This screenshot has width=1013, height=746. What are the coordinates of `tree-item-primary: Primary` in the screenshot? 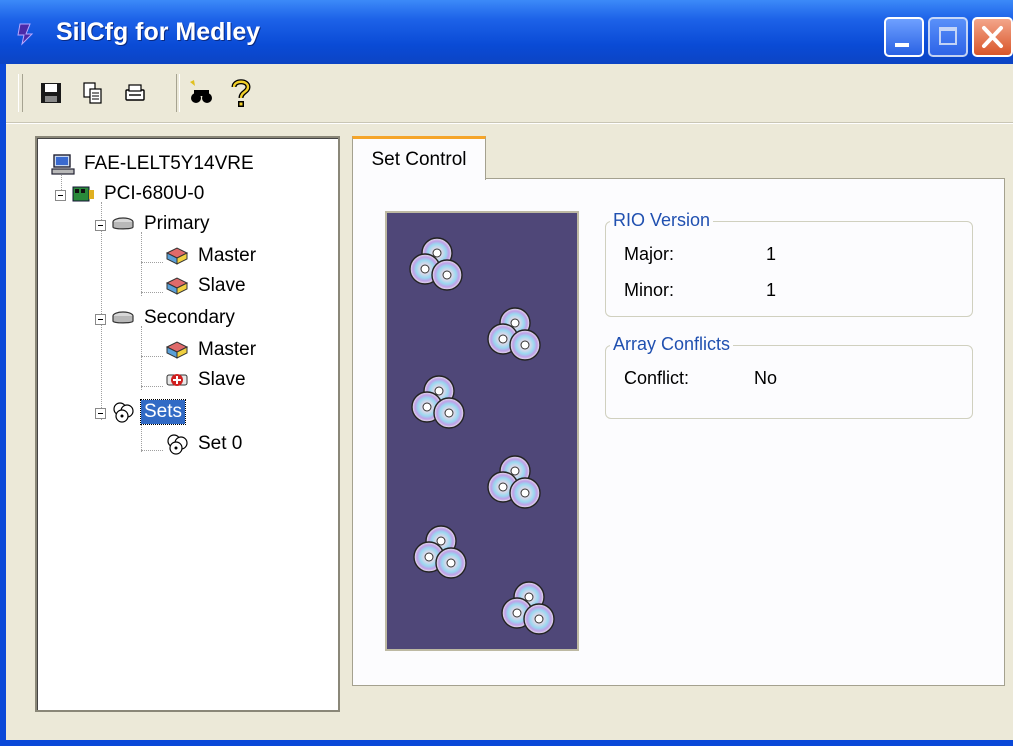 It's located at (161, 224).